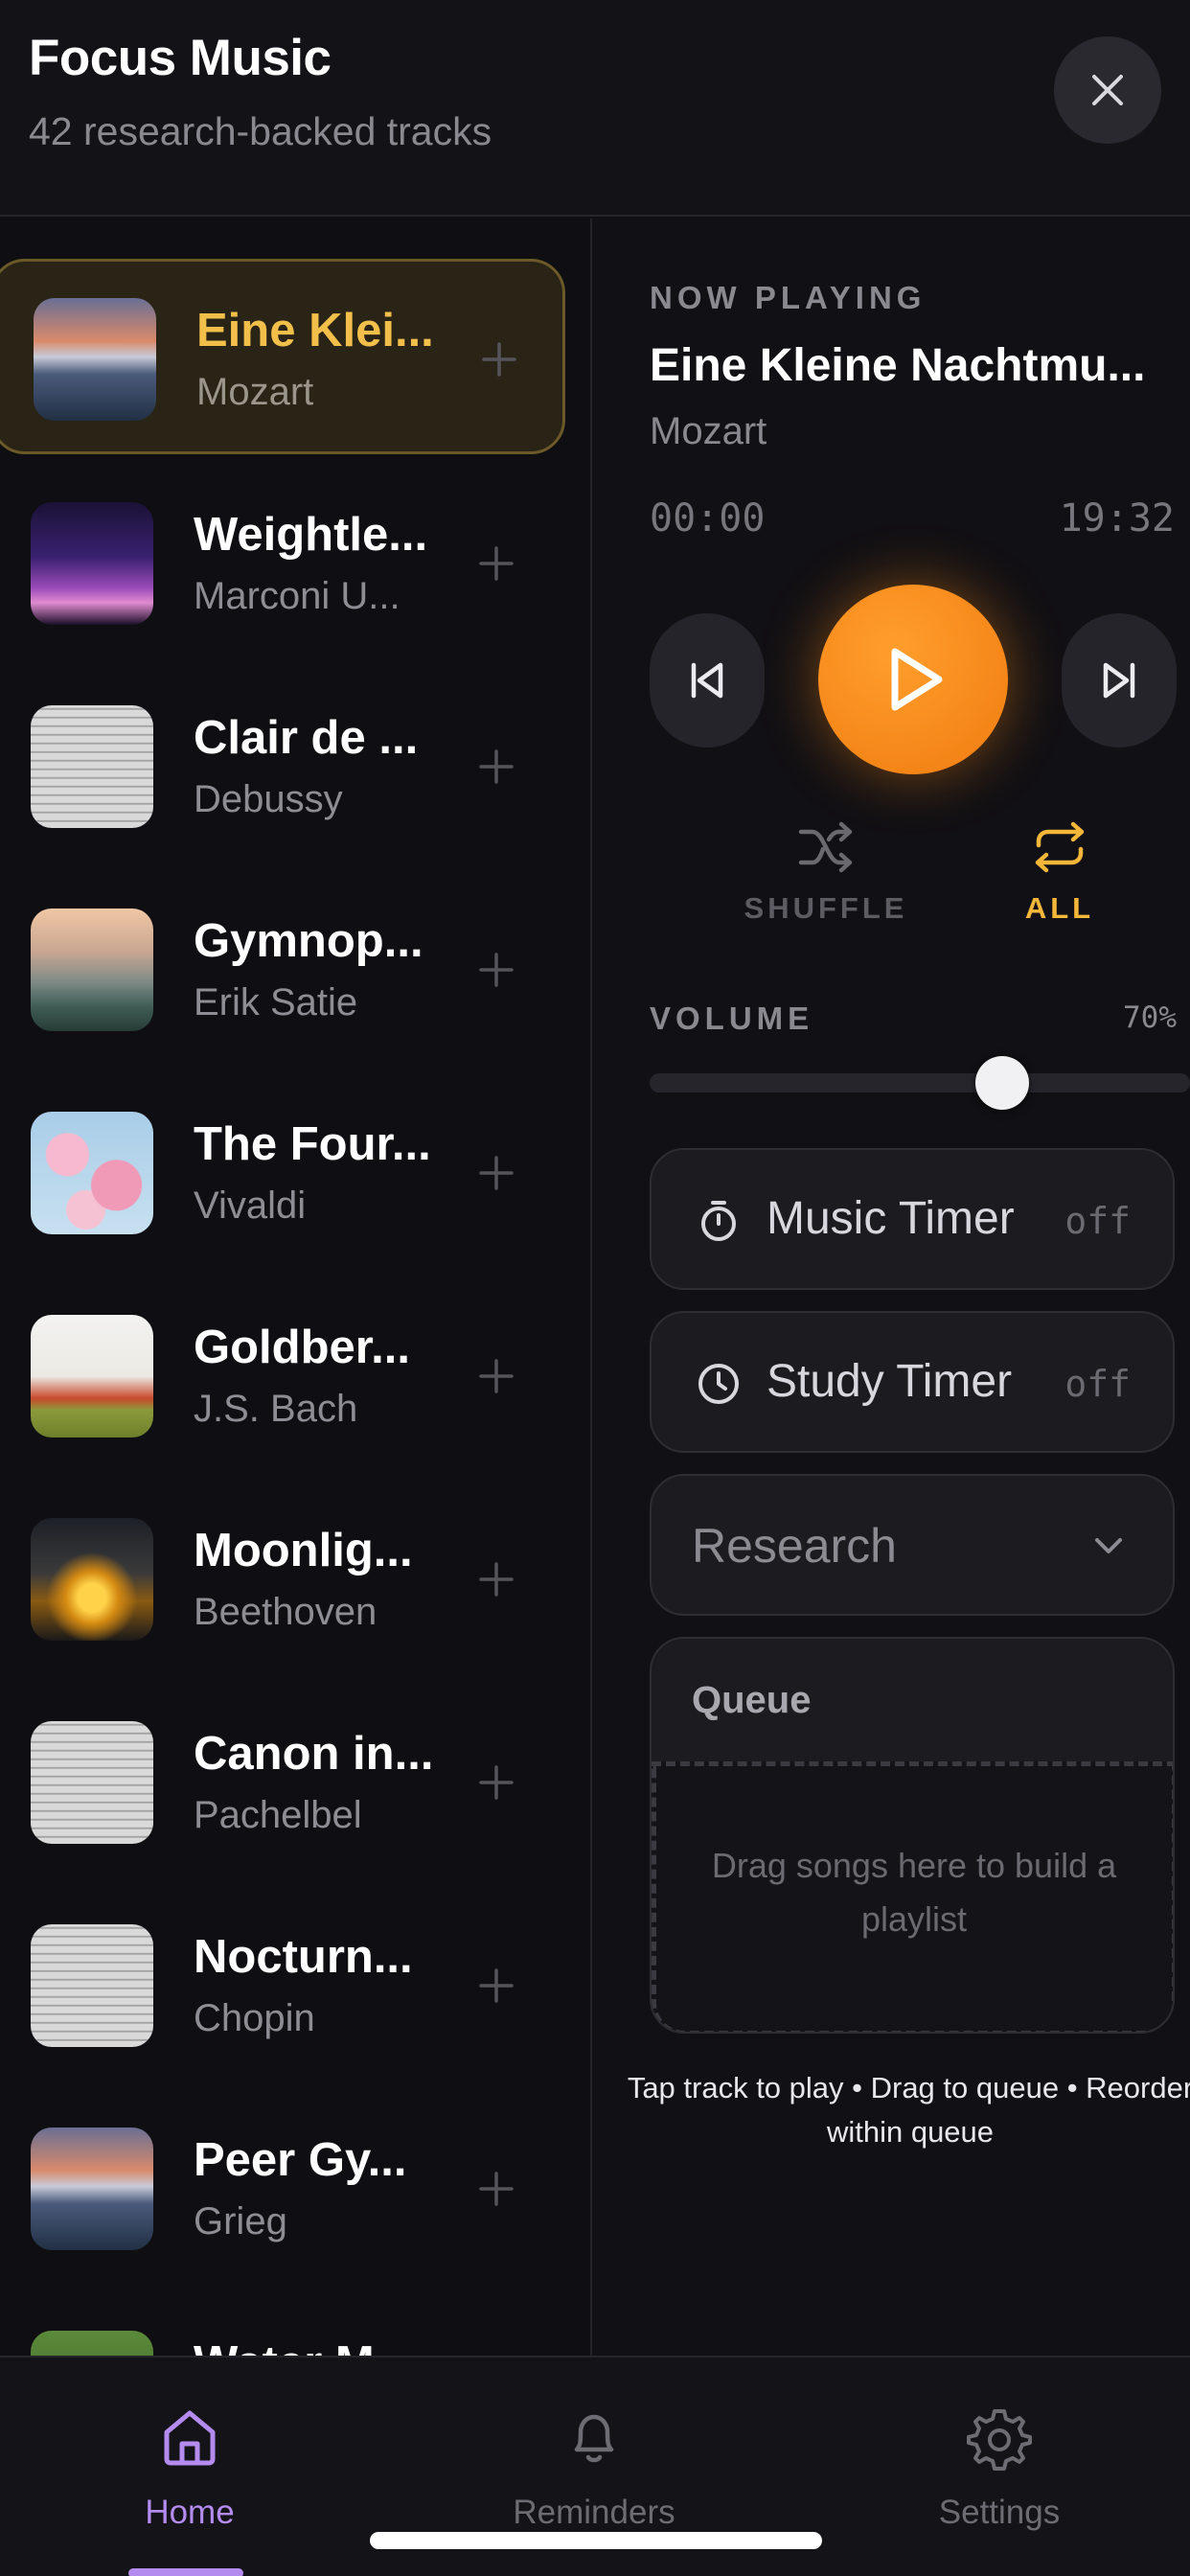 Image resolution: width=1190 pixels, height=2576 pixels. What do you see at coordinates (282, 970) in the screenshot?
I see `track-row: Gymnop... Erik Satie` at bounding box center [282, 970].